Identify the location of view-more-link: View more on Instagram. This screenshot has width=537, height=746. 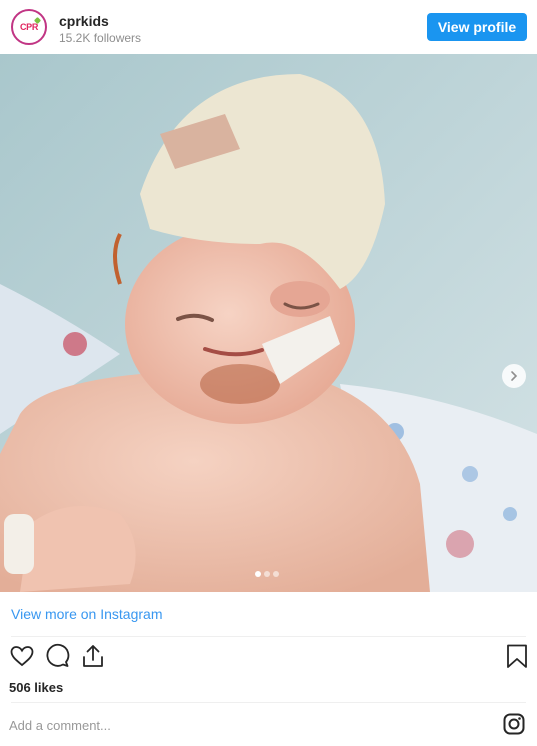
(86, 614).